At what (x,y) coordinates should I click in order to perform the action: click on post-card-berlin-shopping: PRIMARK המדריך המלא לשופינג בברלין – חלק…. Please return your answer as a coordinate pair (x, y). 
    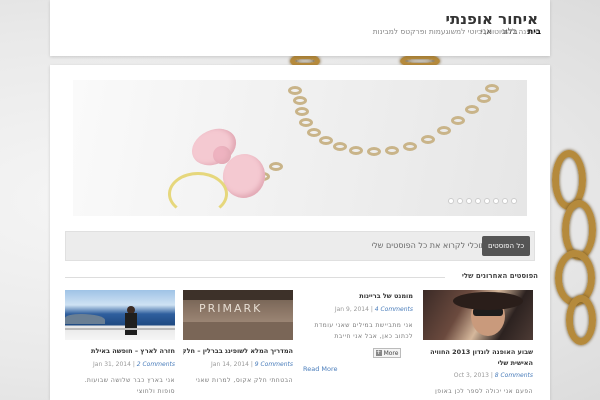
    Looking at the image, I should click on (238, 345).